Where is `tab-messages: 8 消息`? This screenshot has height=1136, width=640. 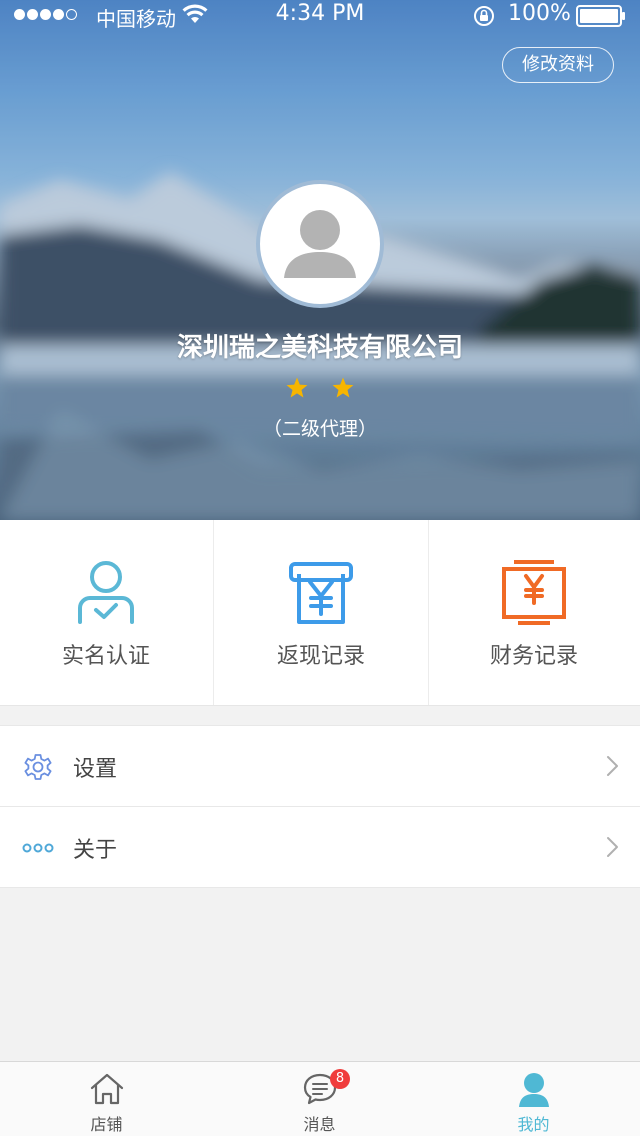
tab-messages: 8 消息 is located at coordinates (319, 1099).